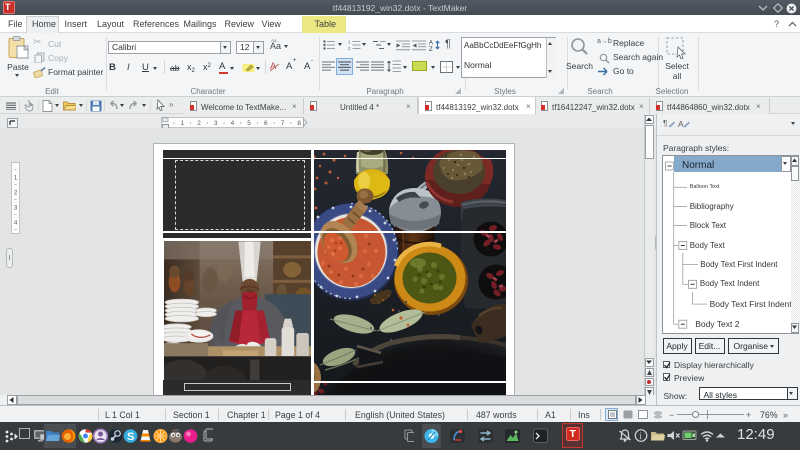  What do you see at coordinates (266, 123) in the screenshot?
I see `svg-text: 6` at bounding box center [266, 123].